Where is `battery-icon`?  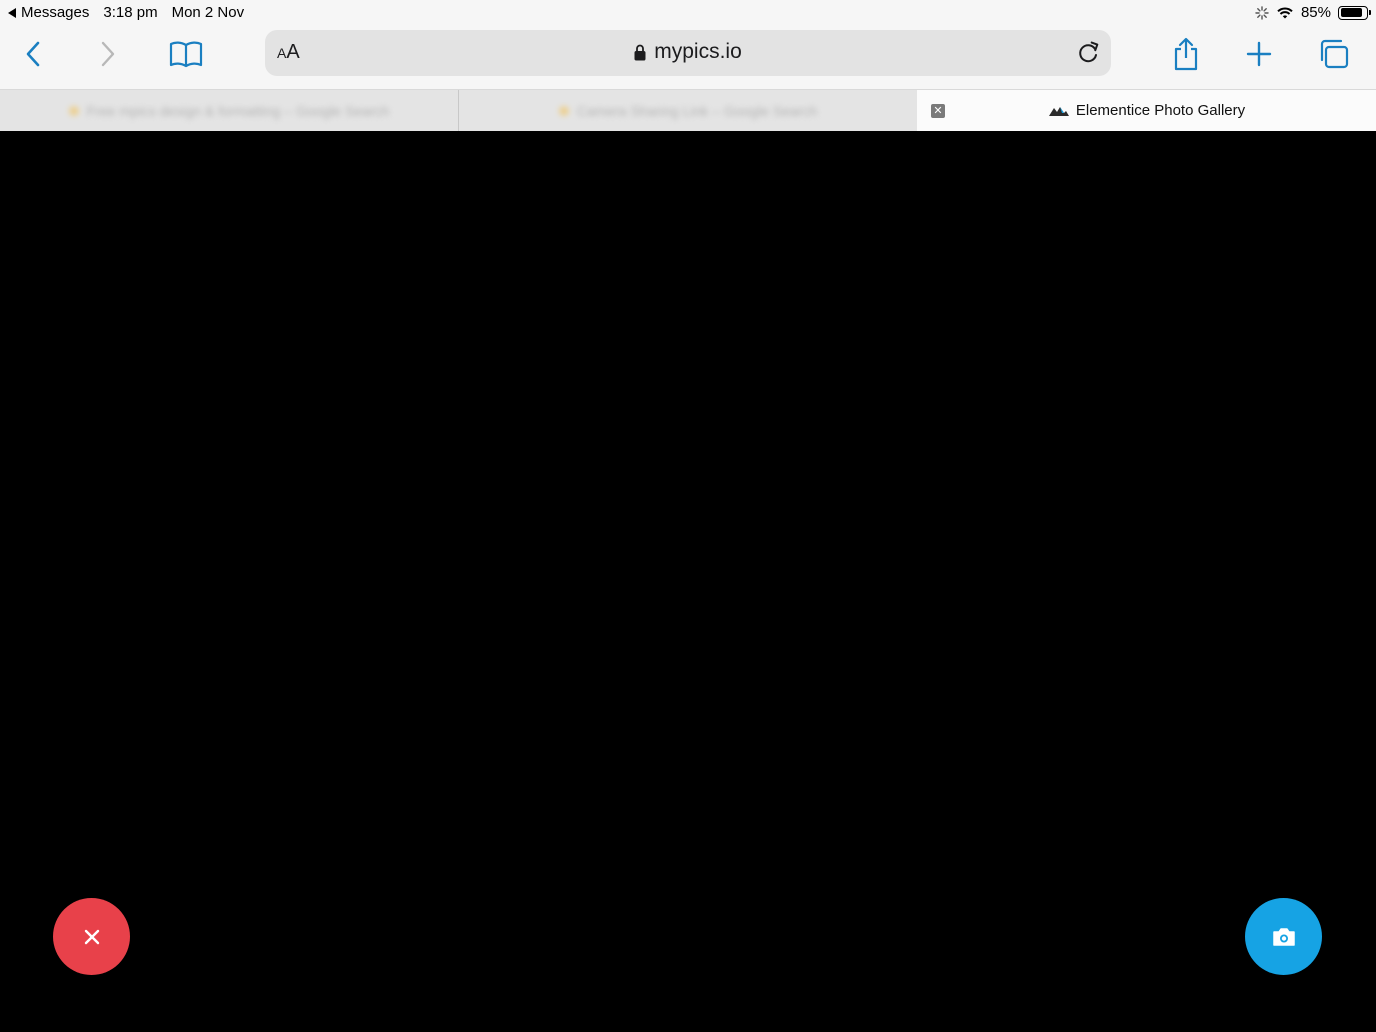 battery-icon is located at coordinates (1354, 12).